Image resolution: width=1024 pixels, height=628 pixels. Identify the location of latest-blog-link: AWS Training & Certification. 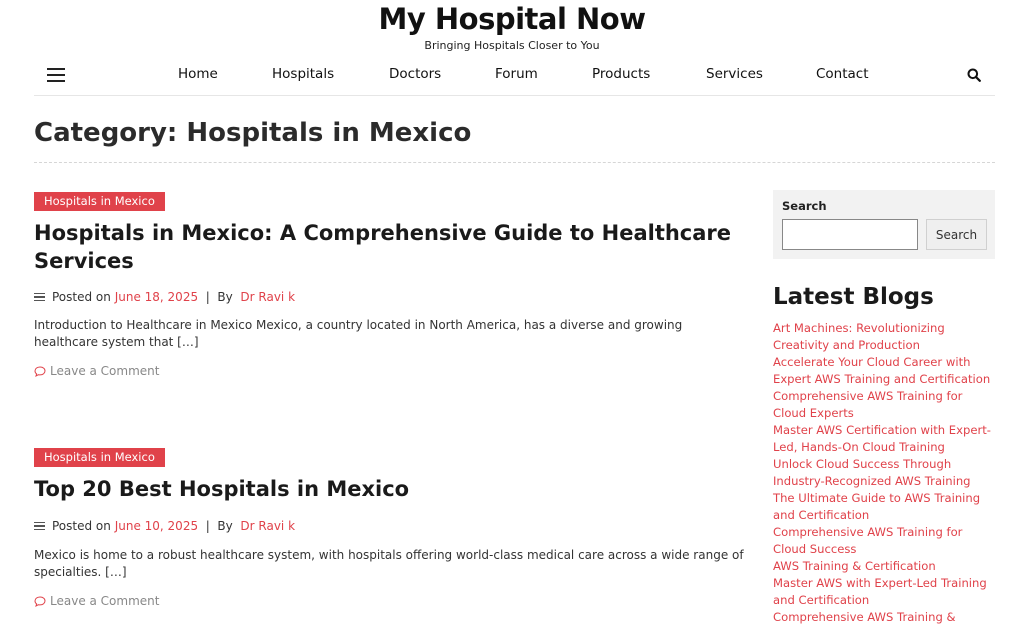
(884, 566).